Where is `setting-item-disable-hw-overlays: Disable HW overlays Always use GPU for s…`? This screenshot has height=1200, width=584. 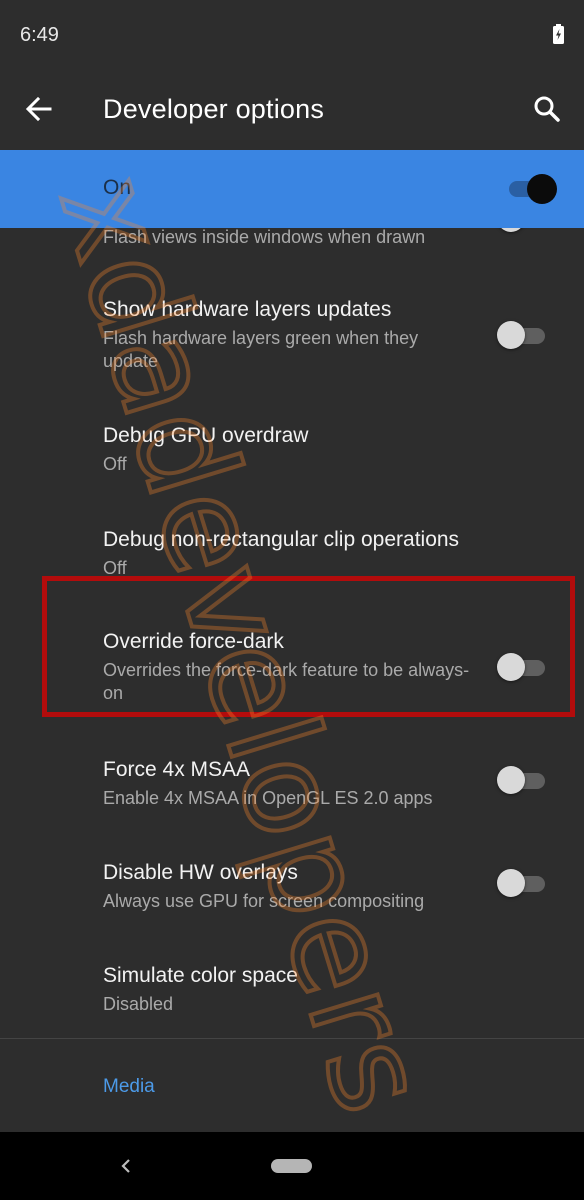
setting-item-disable-hw-overlays: Disable HW overlays Always use GPU for s… is located at coordinates (292, 888).